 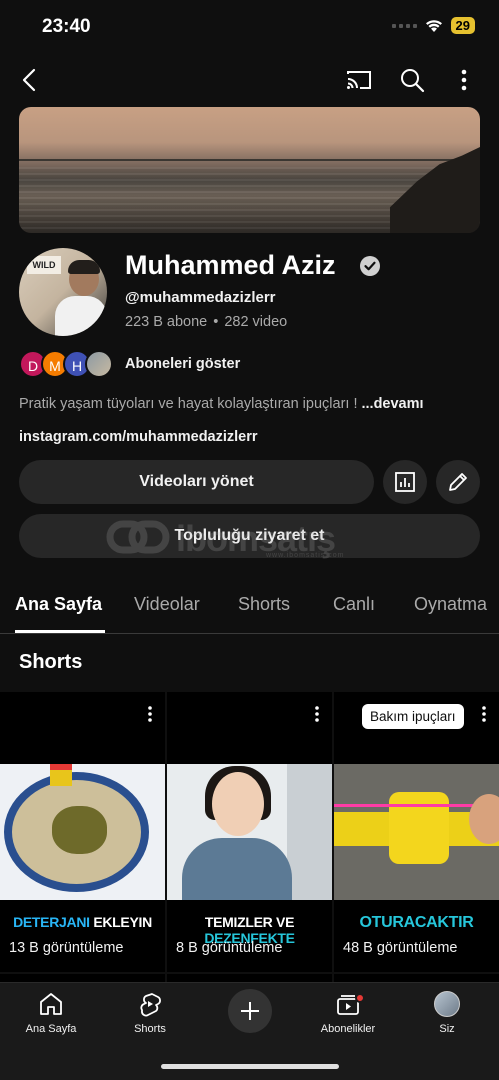 I want to click on short-caption: OTURACAKTIR, so click(x=416, y=922).